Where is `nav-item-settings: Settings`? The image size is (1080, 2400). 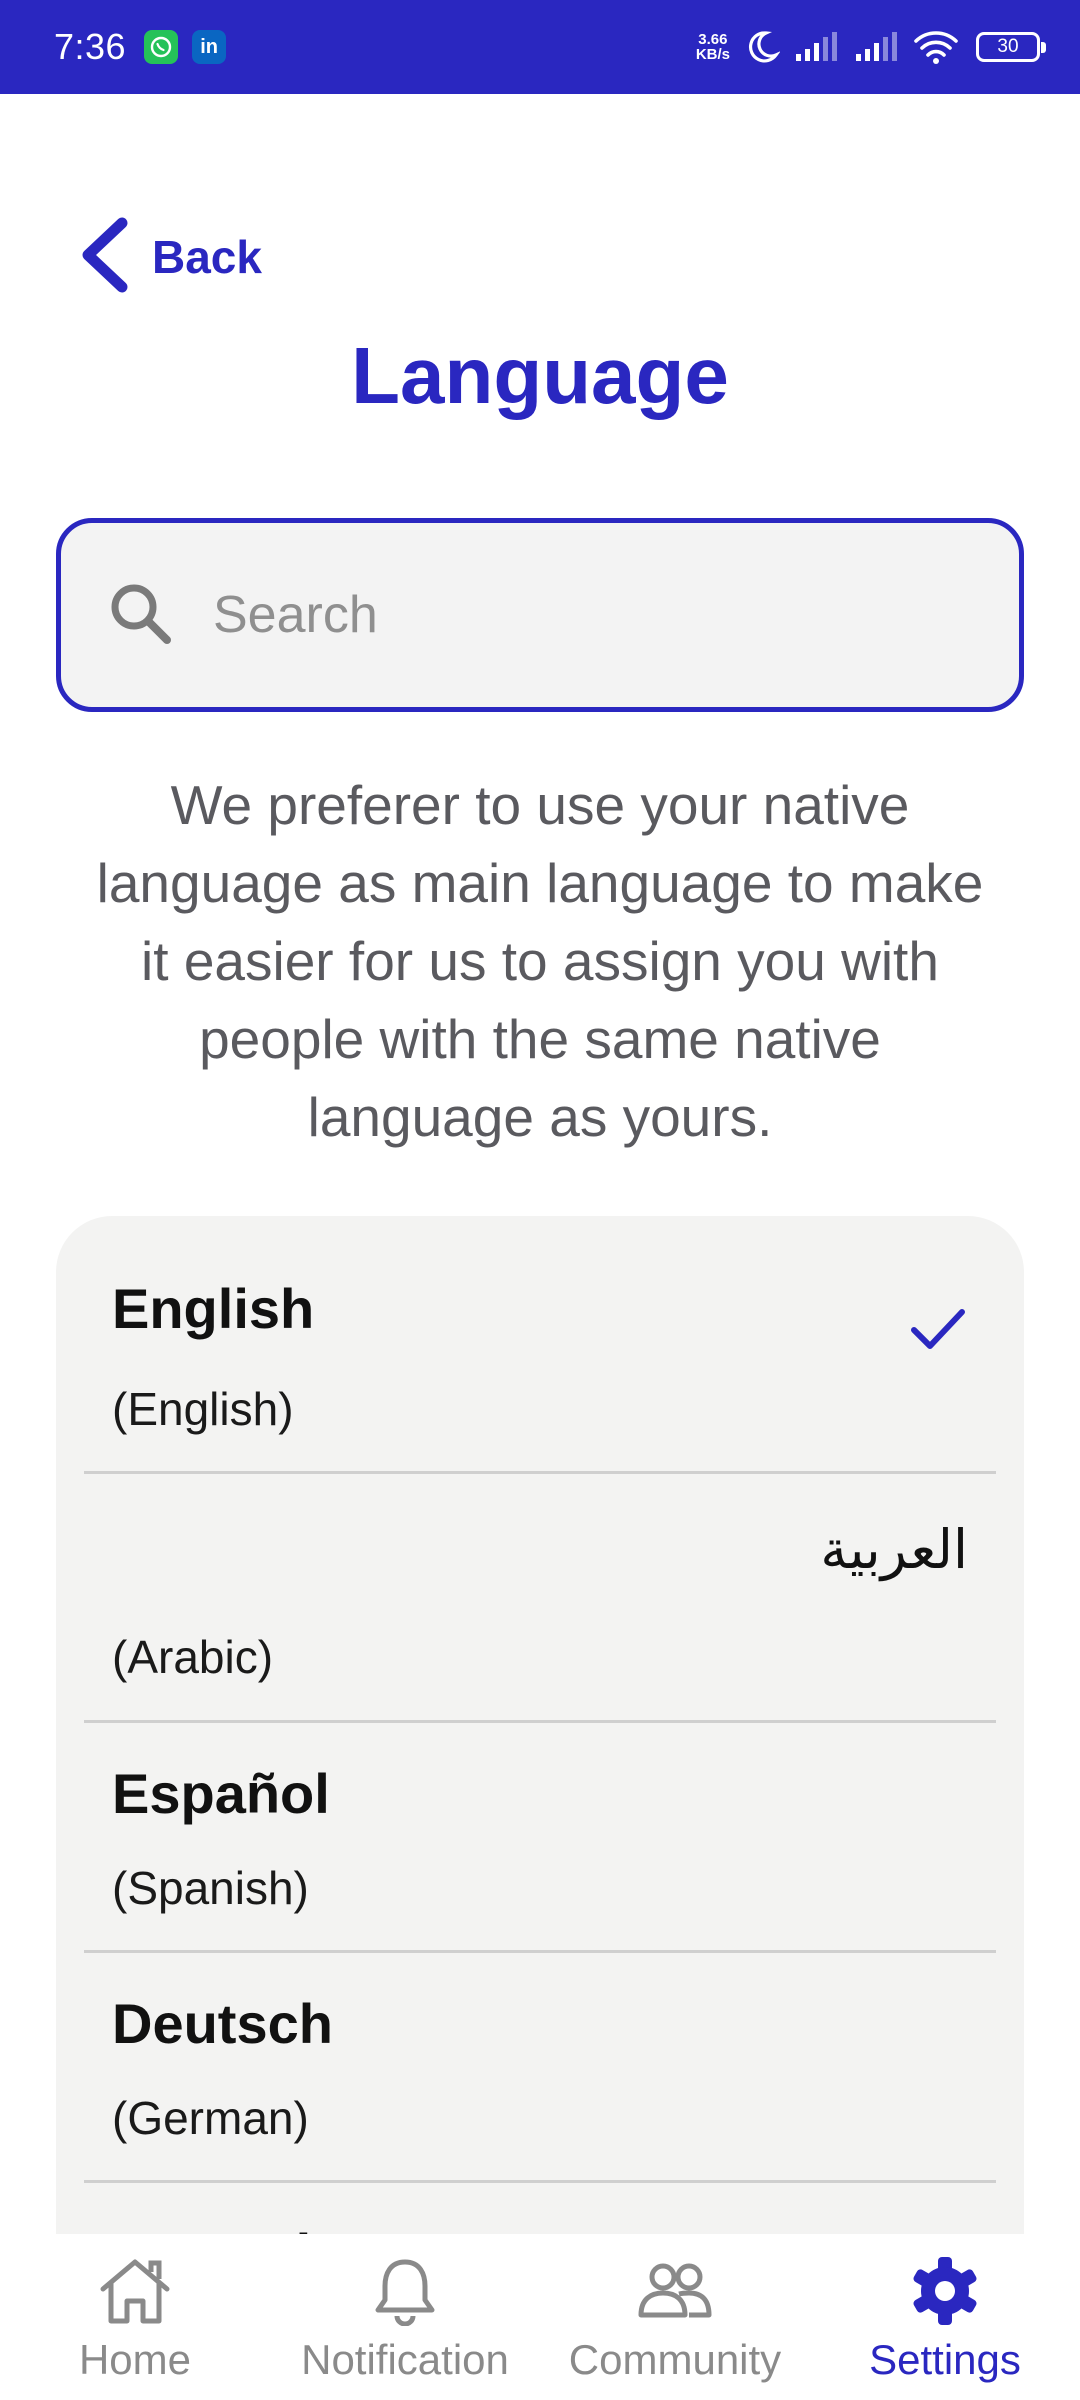
nav-item-settings: Settings is located at coordinates (945, 2317).